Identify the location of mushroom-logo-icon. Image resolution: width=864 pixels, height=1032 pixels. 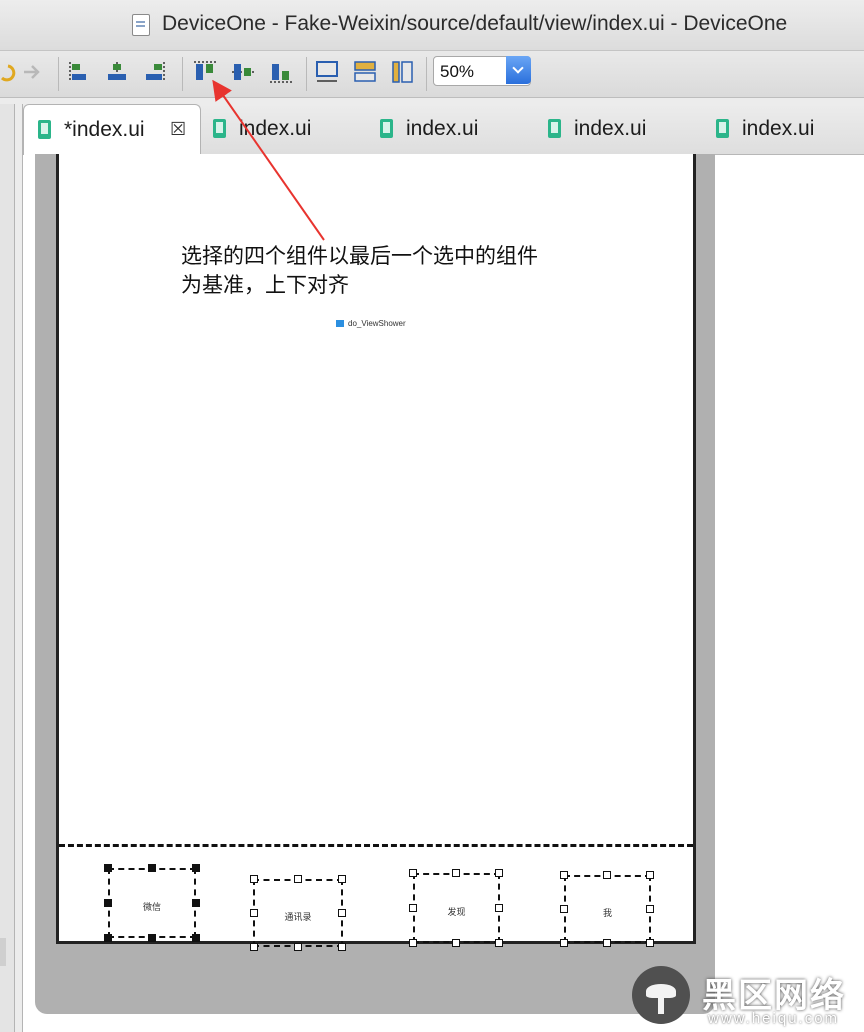
(661, 995).